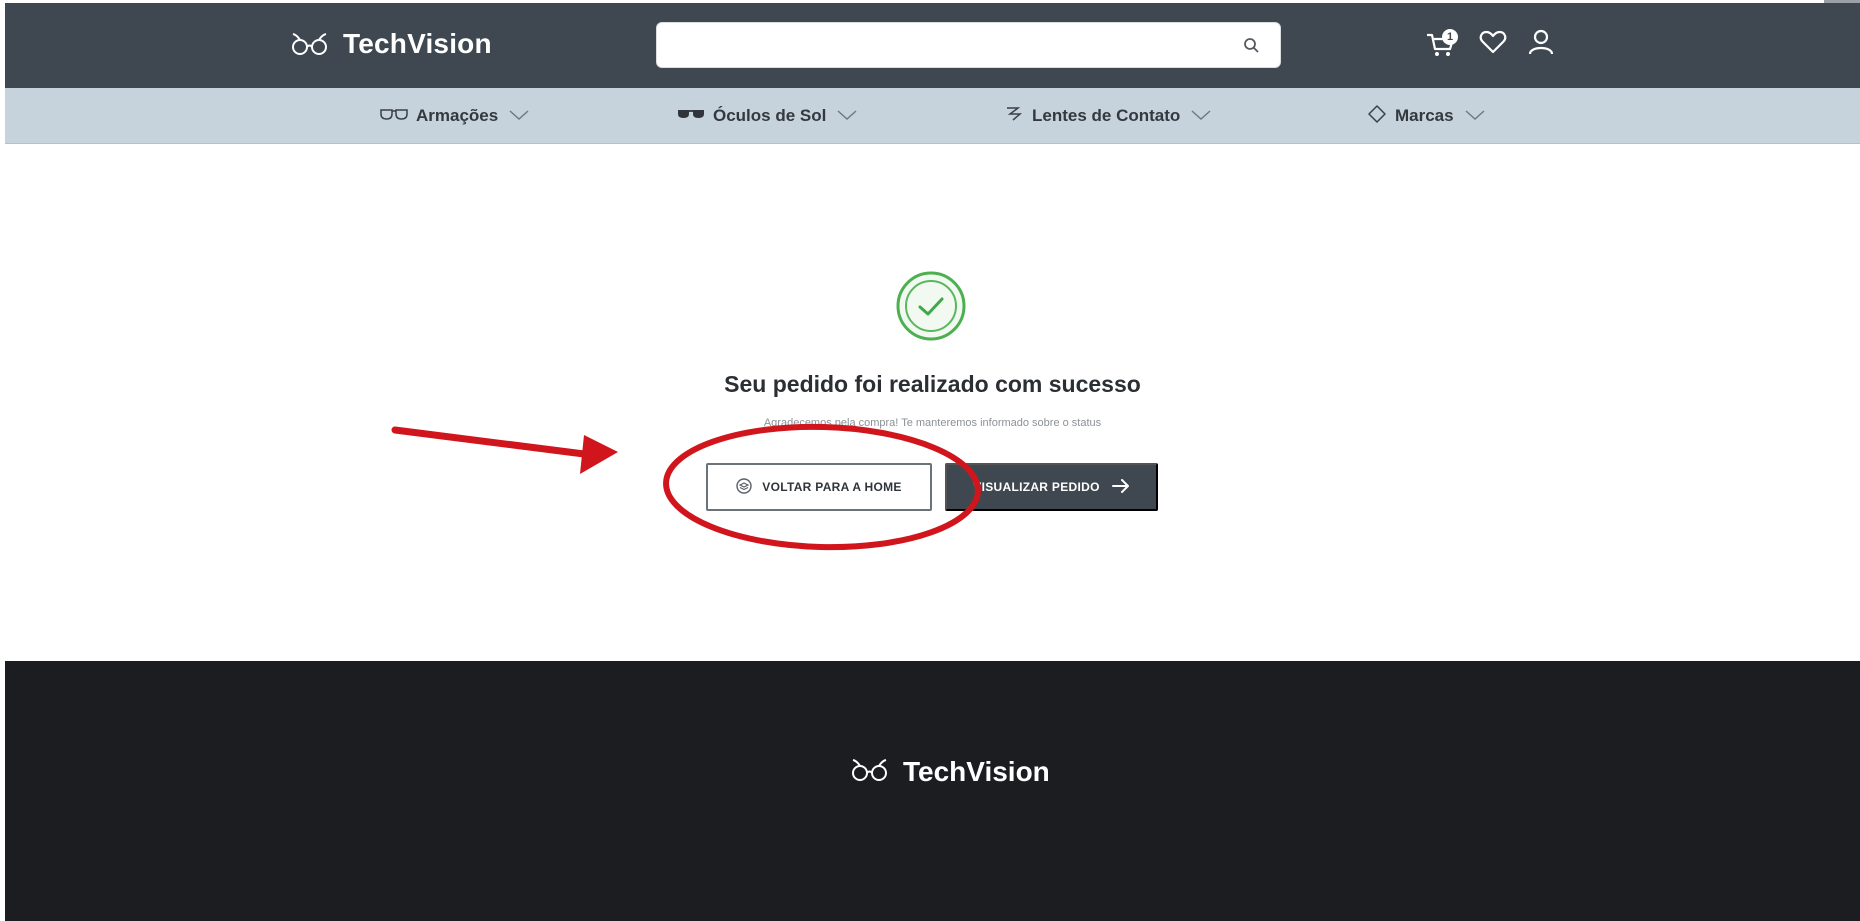  I want to click on search-icon, so click(1251, 47).